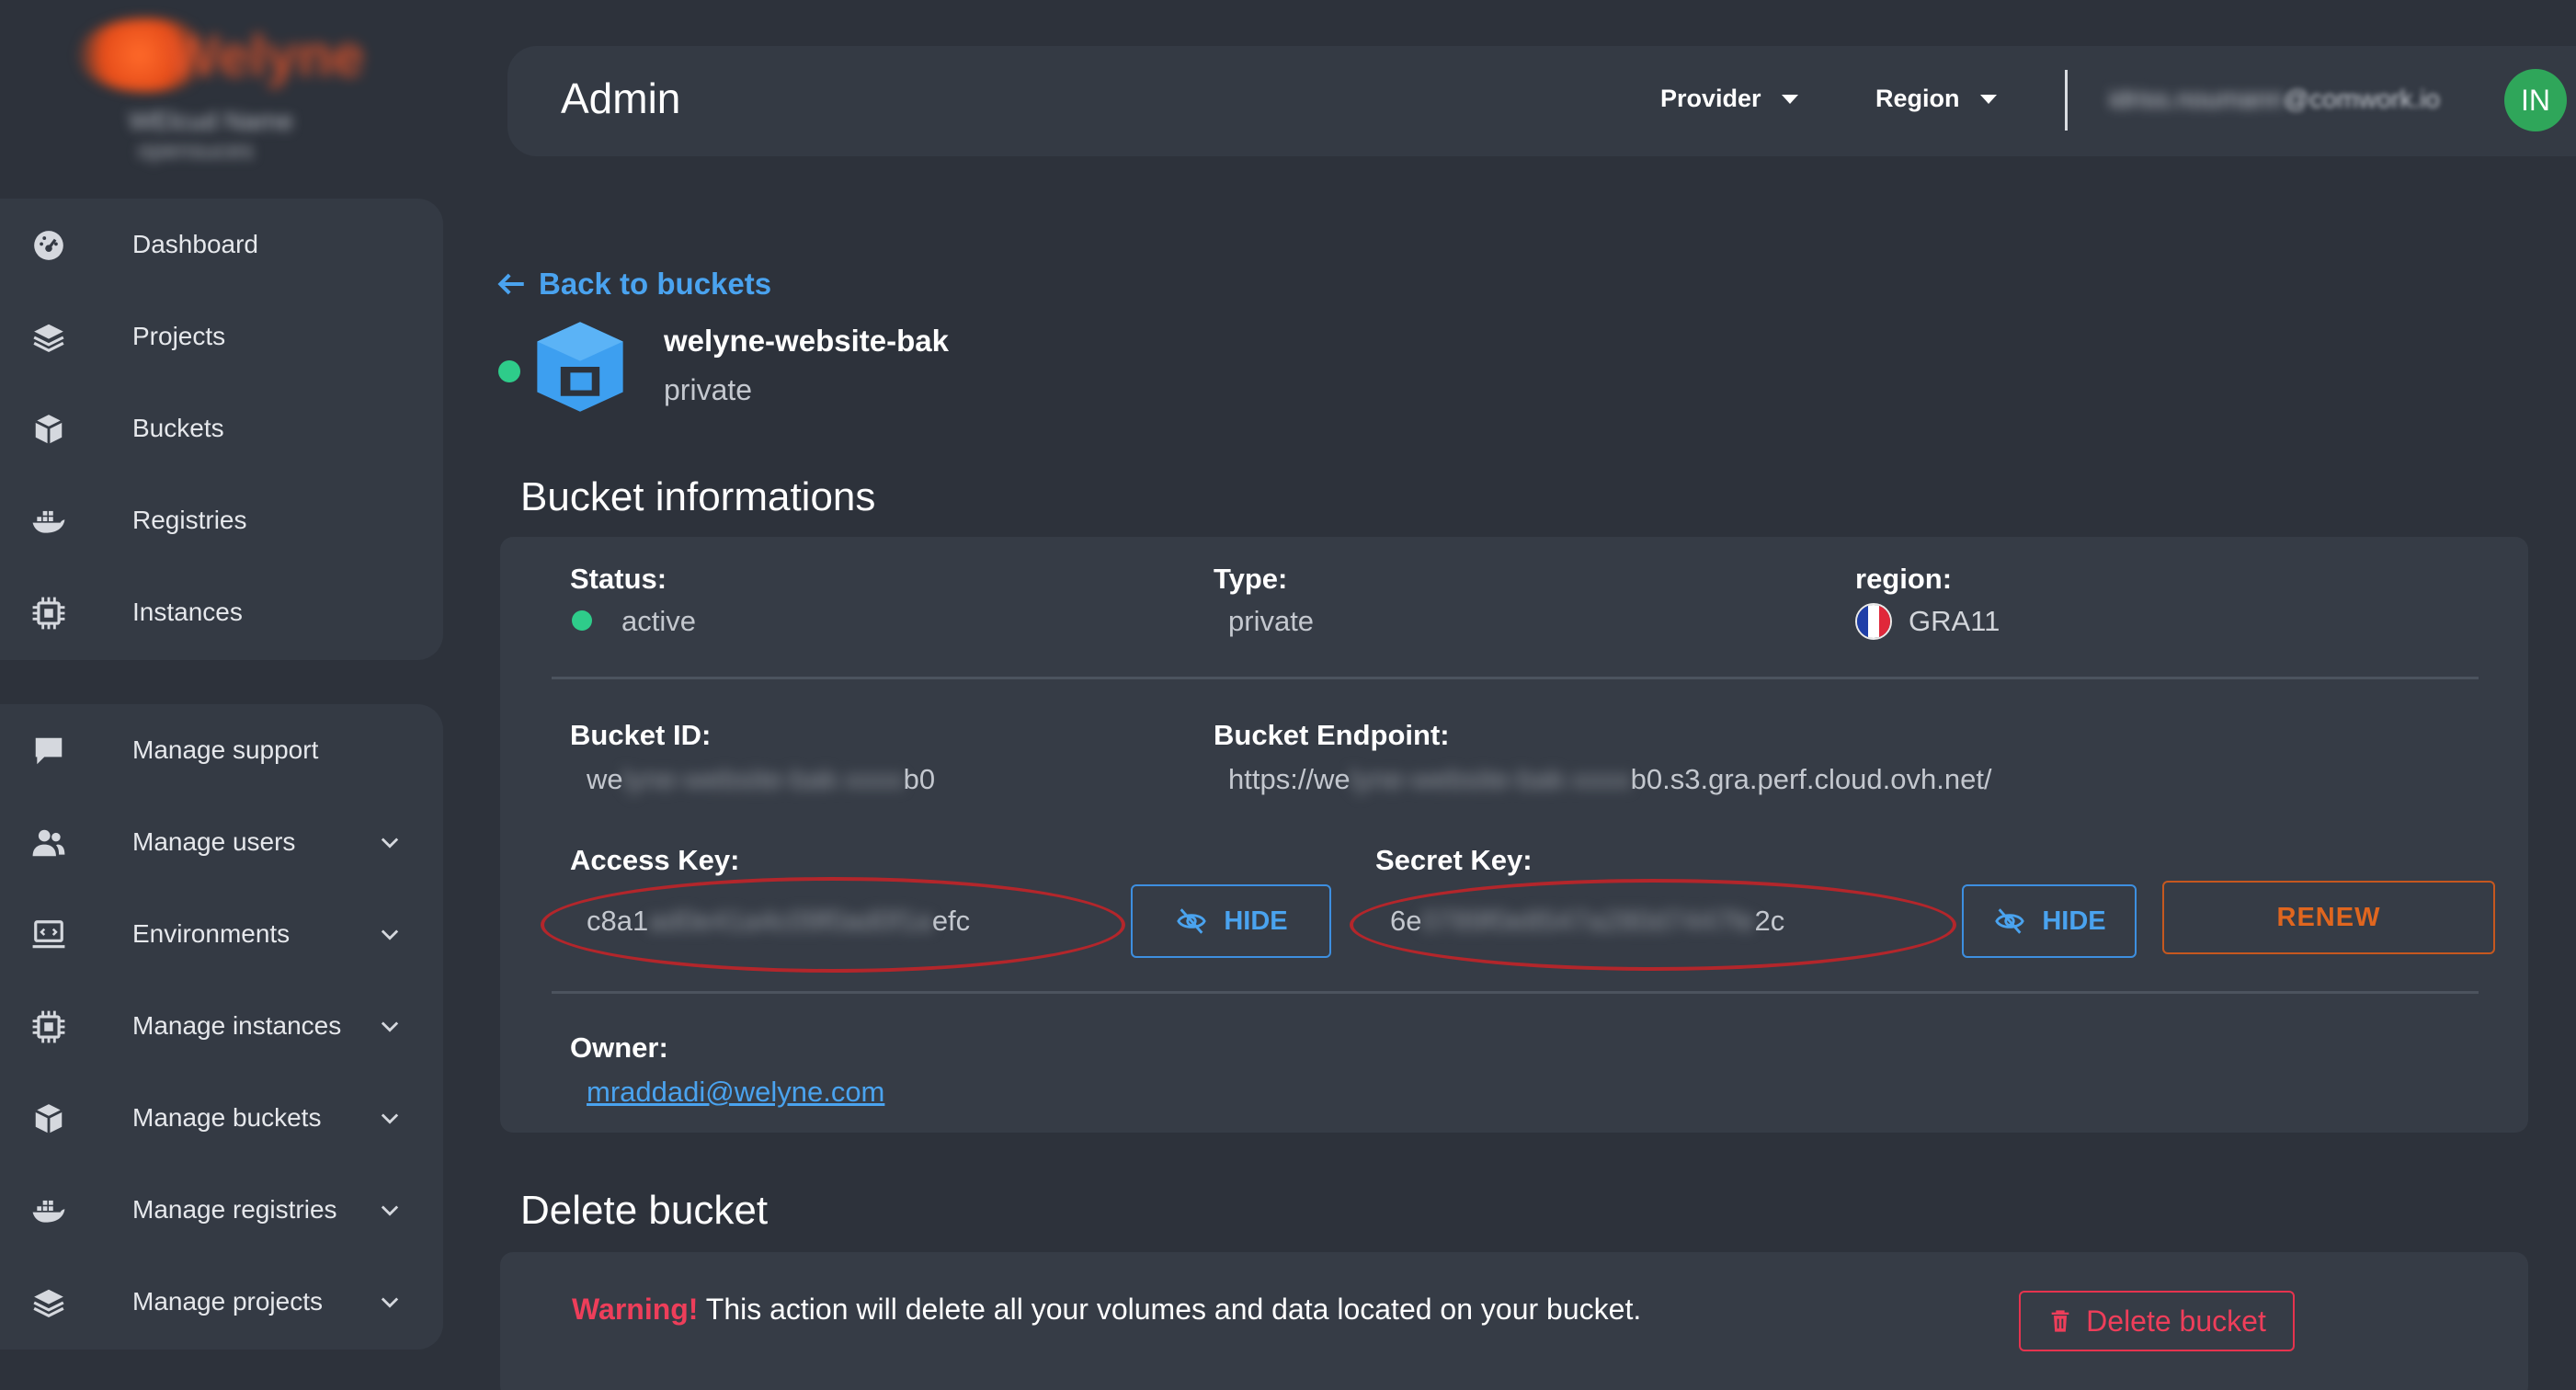 The height and width of the screenshot is (1390, 2576). I want to click on sidebar-item-projects: Projects, so click(221, 336).